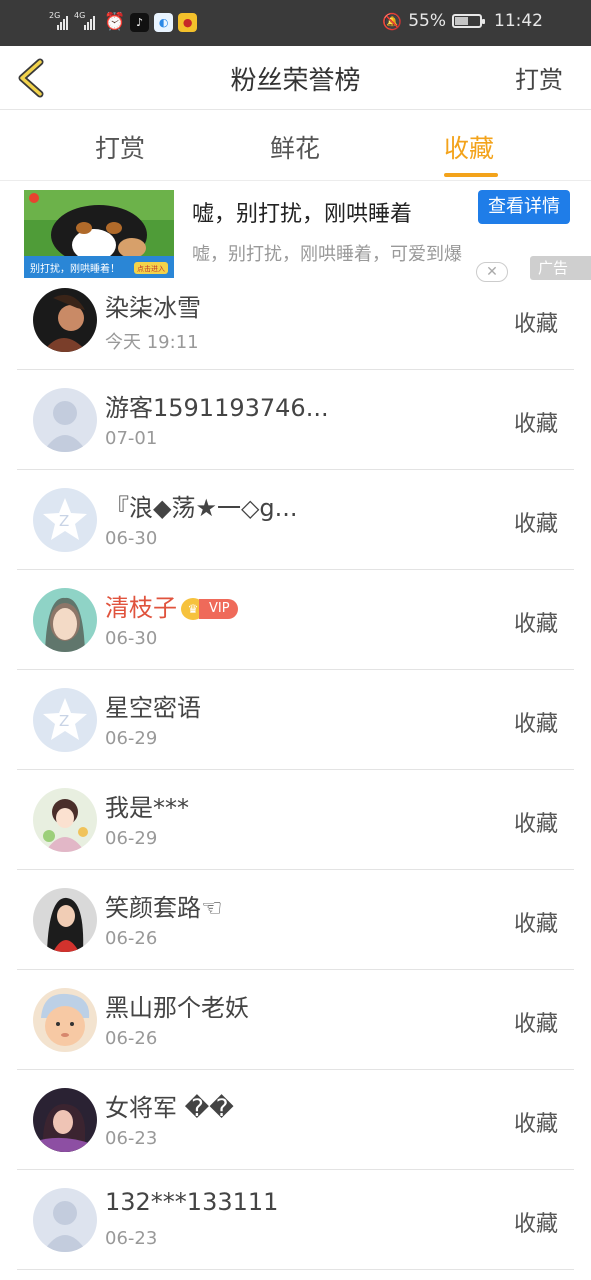 The width and height of the screenshot is (591, 1280). What do you see at coordinates (392, 21) in the screenshot?
I see `mute-icon: 🔕` at bounding box center [392, 21].